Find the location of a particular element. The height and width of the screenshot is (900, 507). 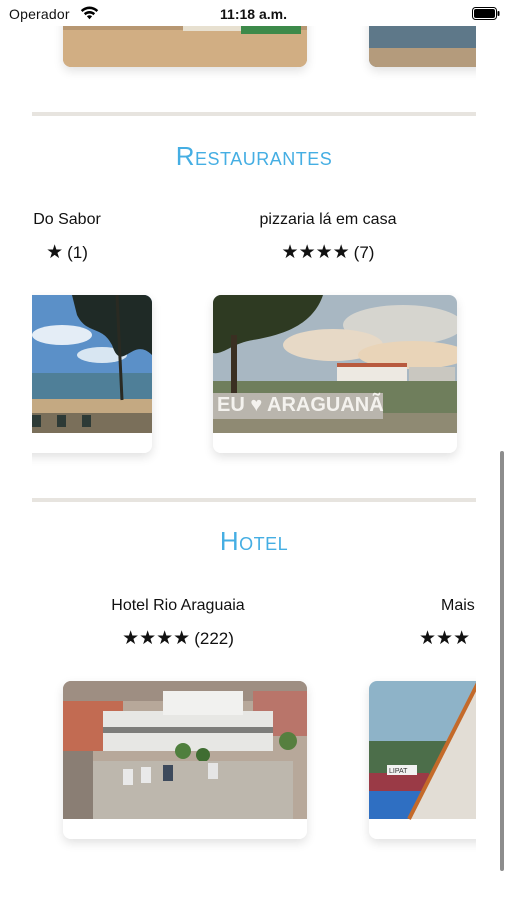

rating-stars: ★★★ is located at coordinates (445, 638).